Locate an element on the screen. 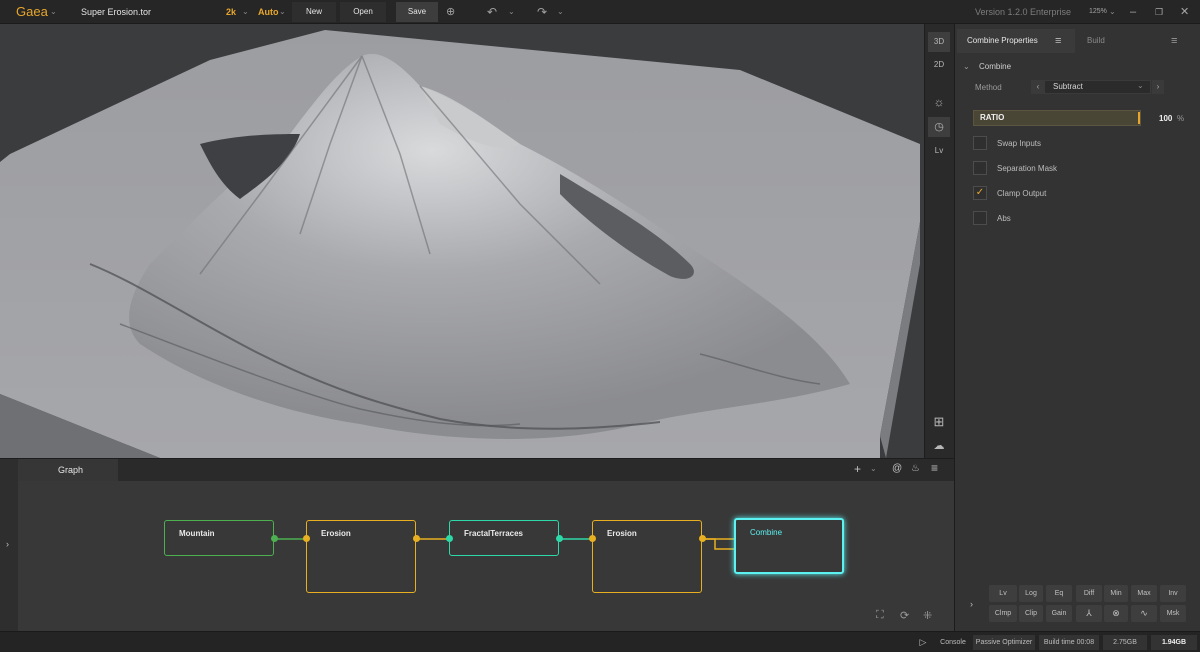  hamburger-icon: ≡ is located at coordinates (1058, 41).